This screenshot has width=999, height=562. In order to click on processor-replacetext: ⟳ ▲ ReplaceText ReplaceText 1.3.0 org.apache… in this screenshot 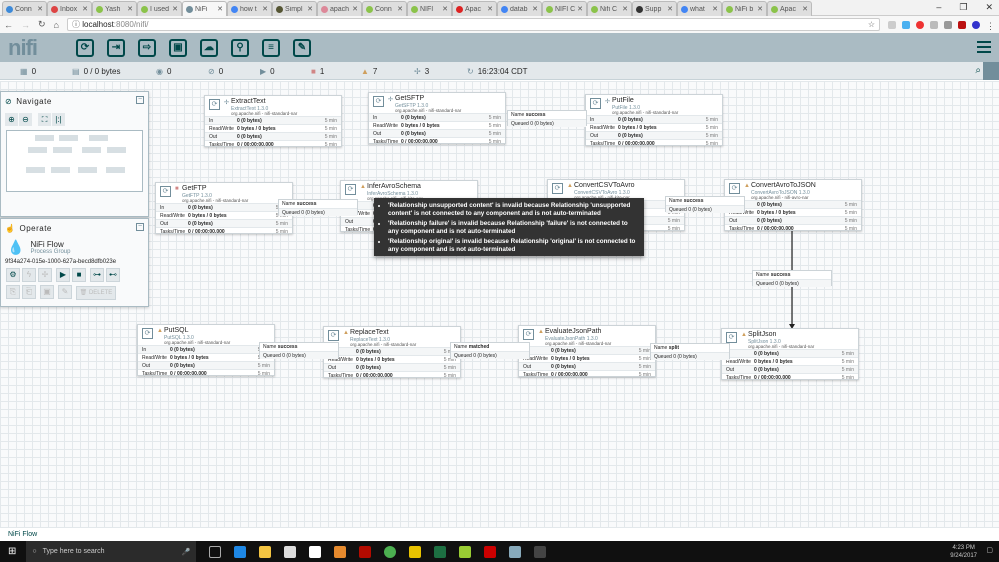, I will do `click(392, 352)`.